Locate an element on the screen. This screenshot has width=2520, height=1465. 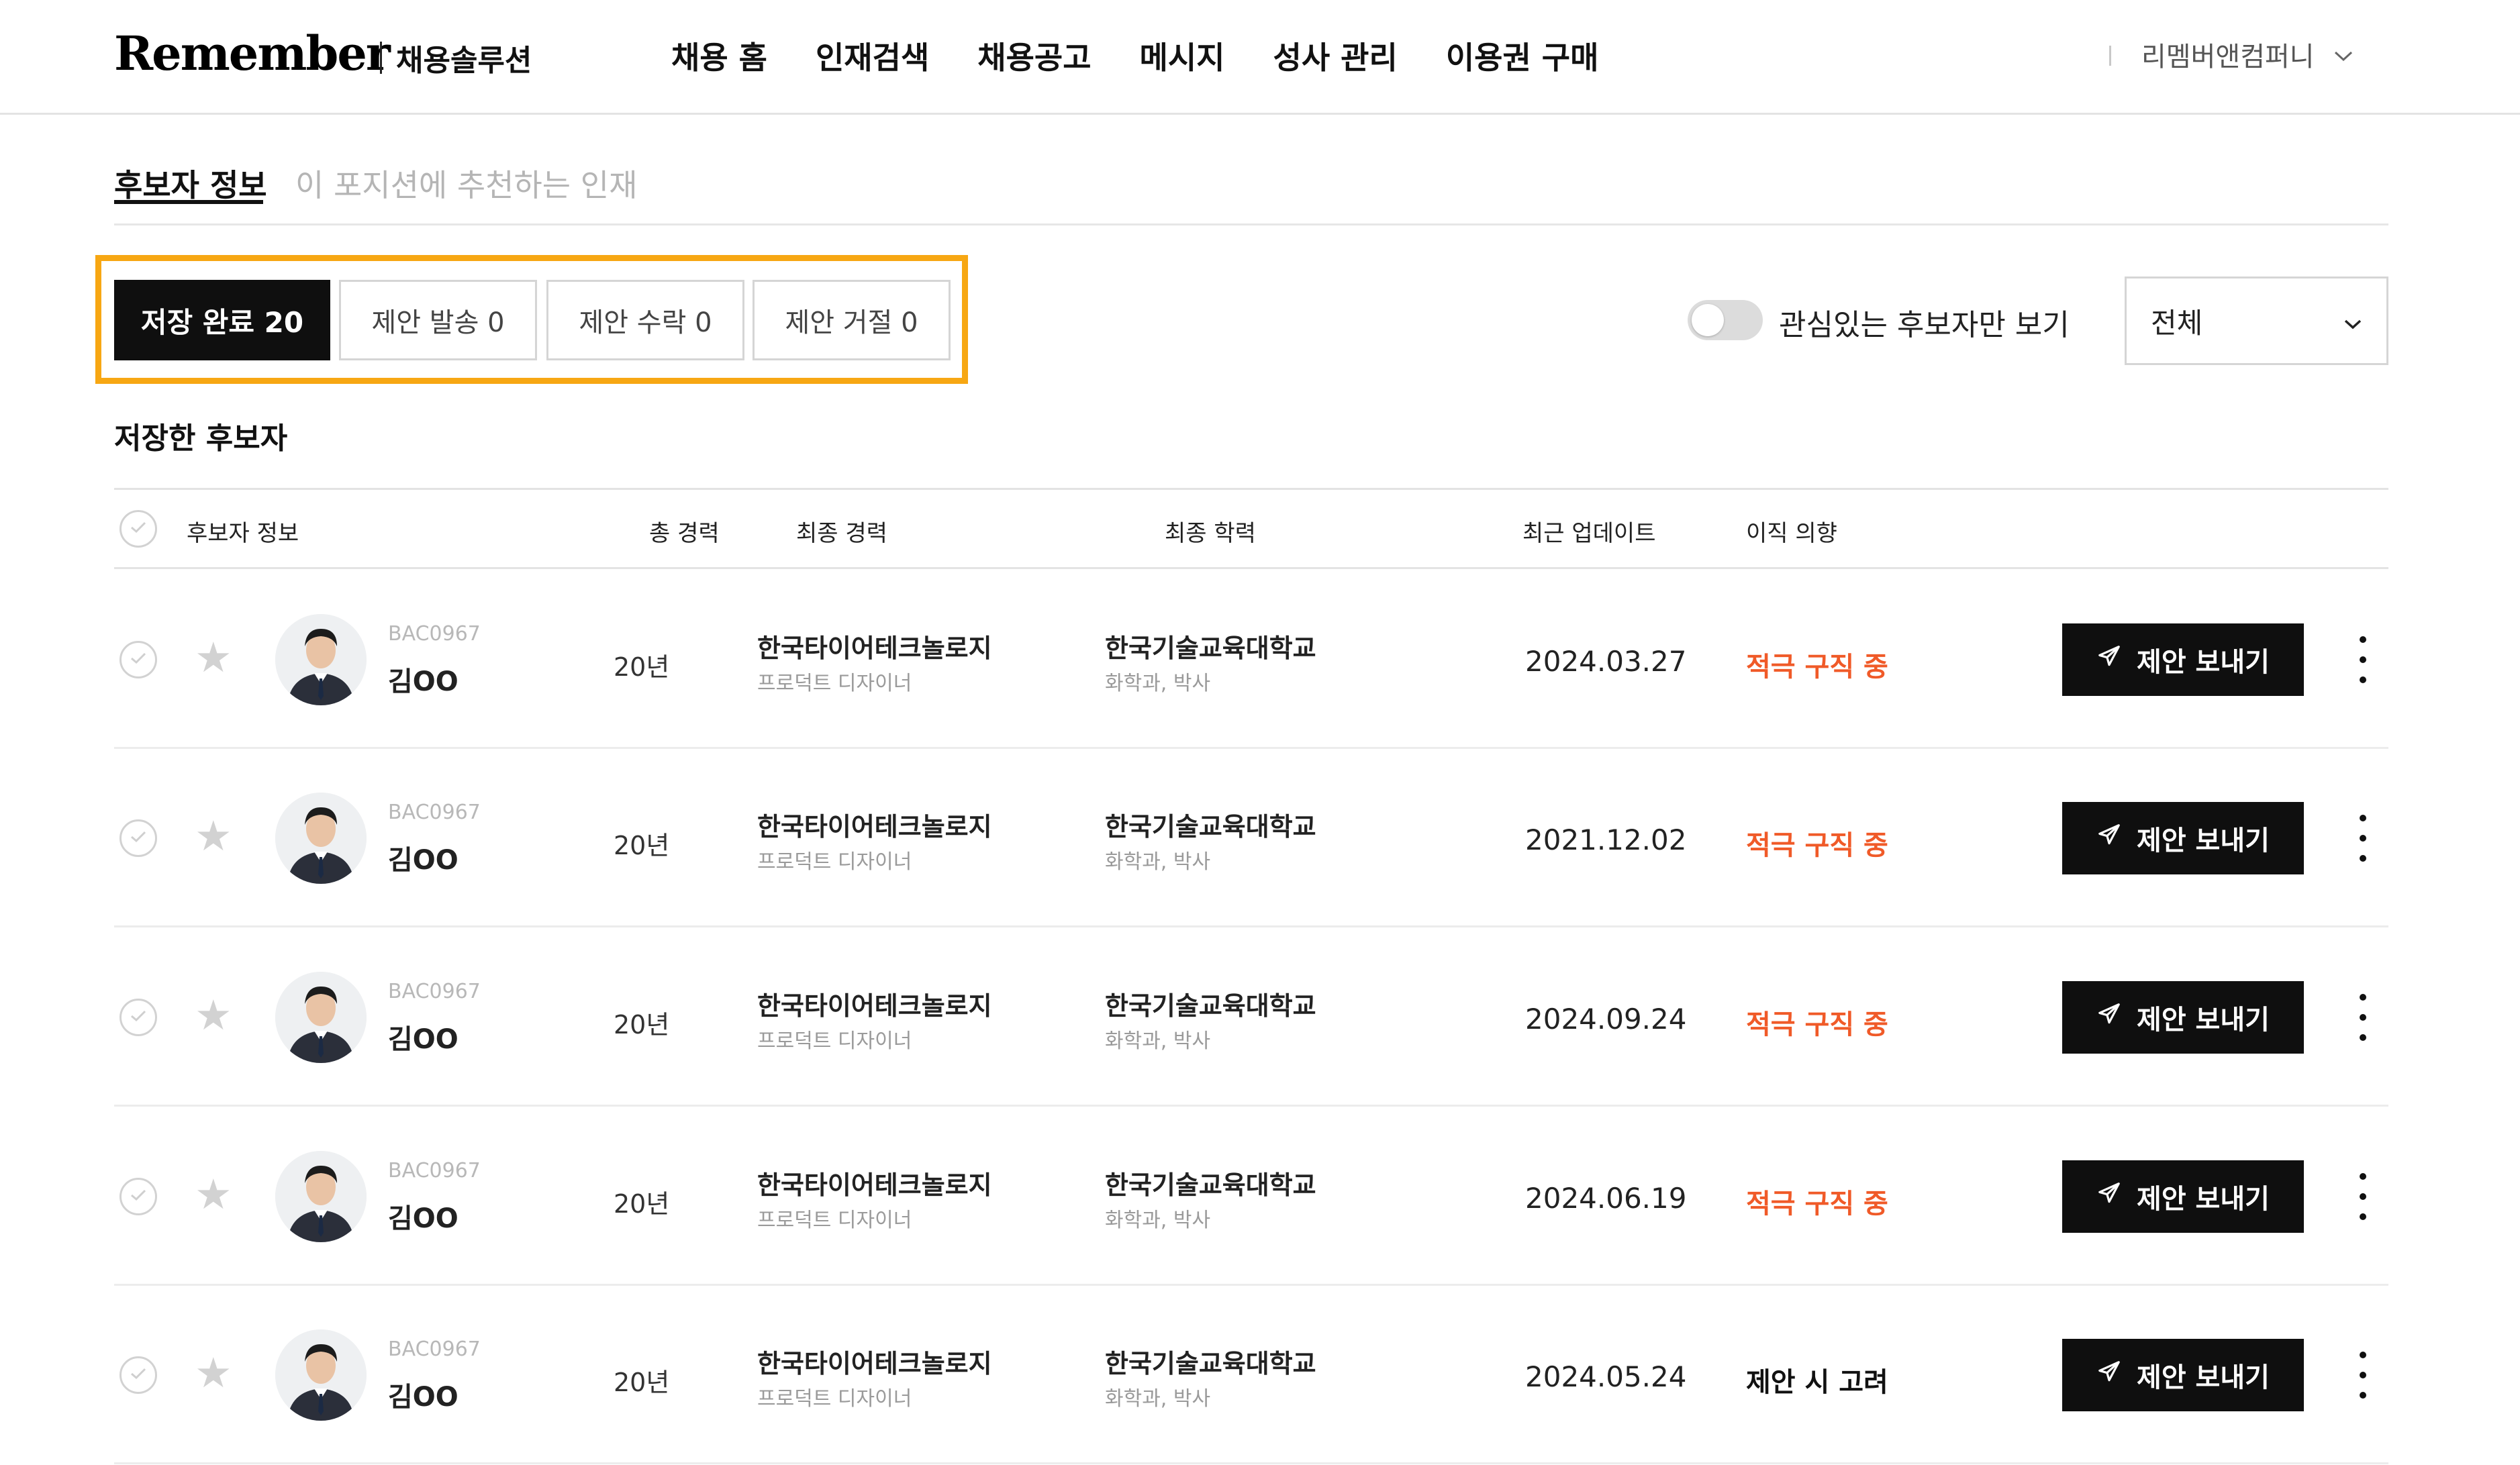
main-nav: 채용 홈 인재검색 채용공고 메시지 성사 관리 이용권 구매 is located at coordinates (1159, 56).